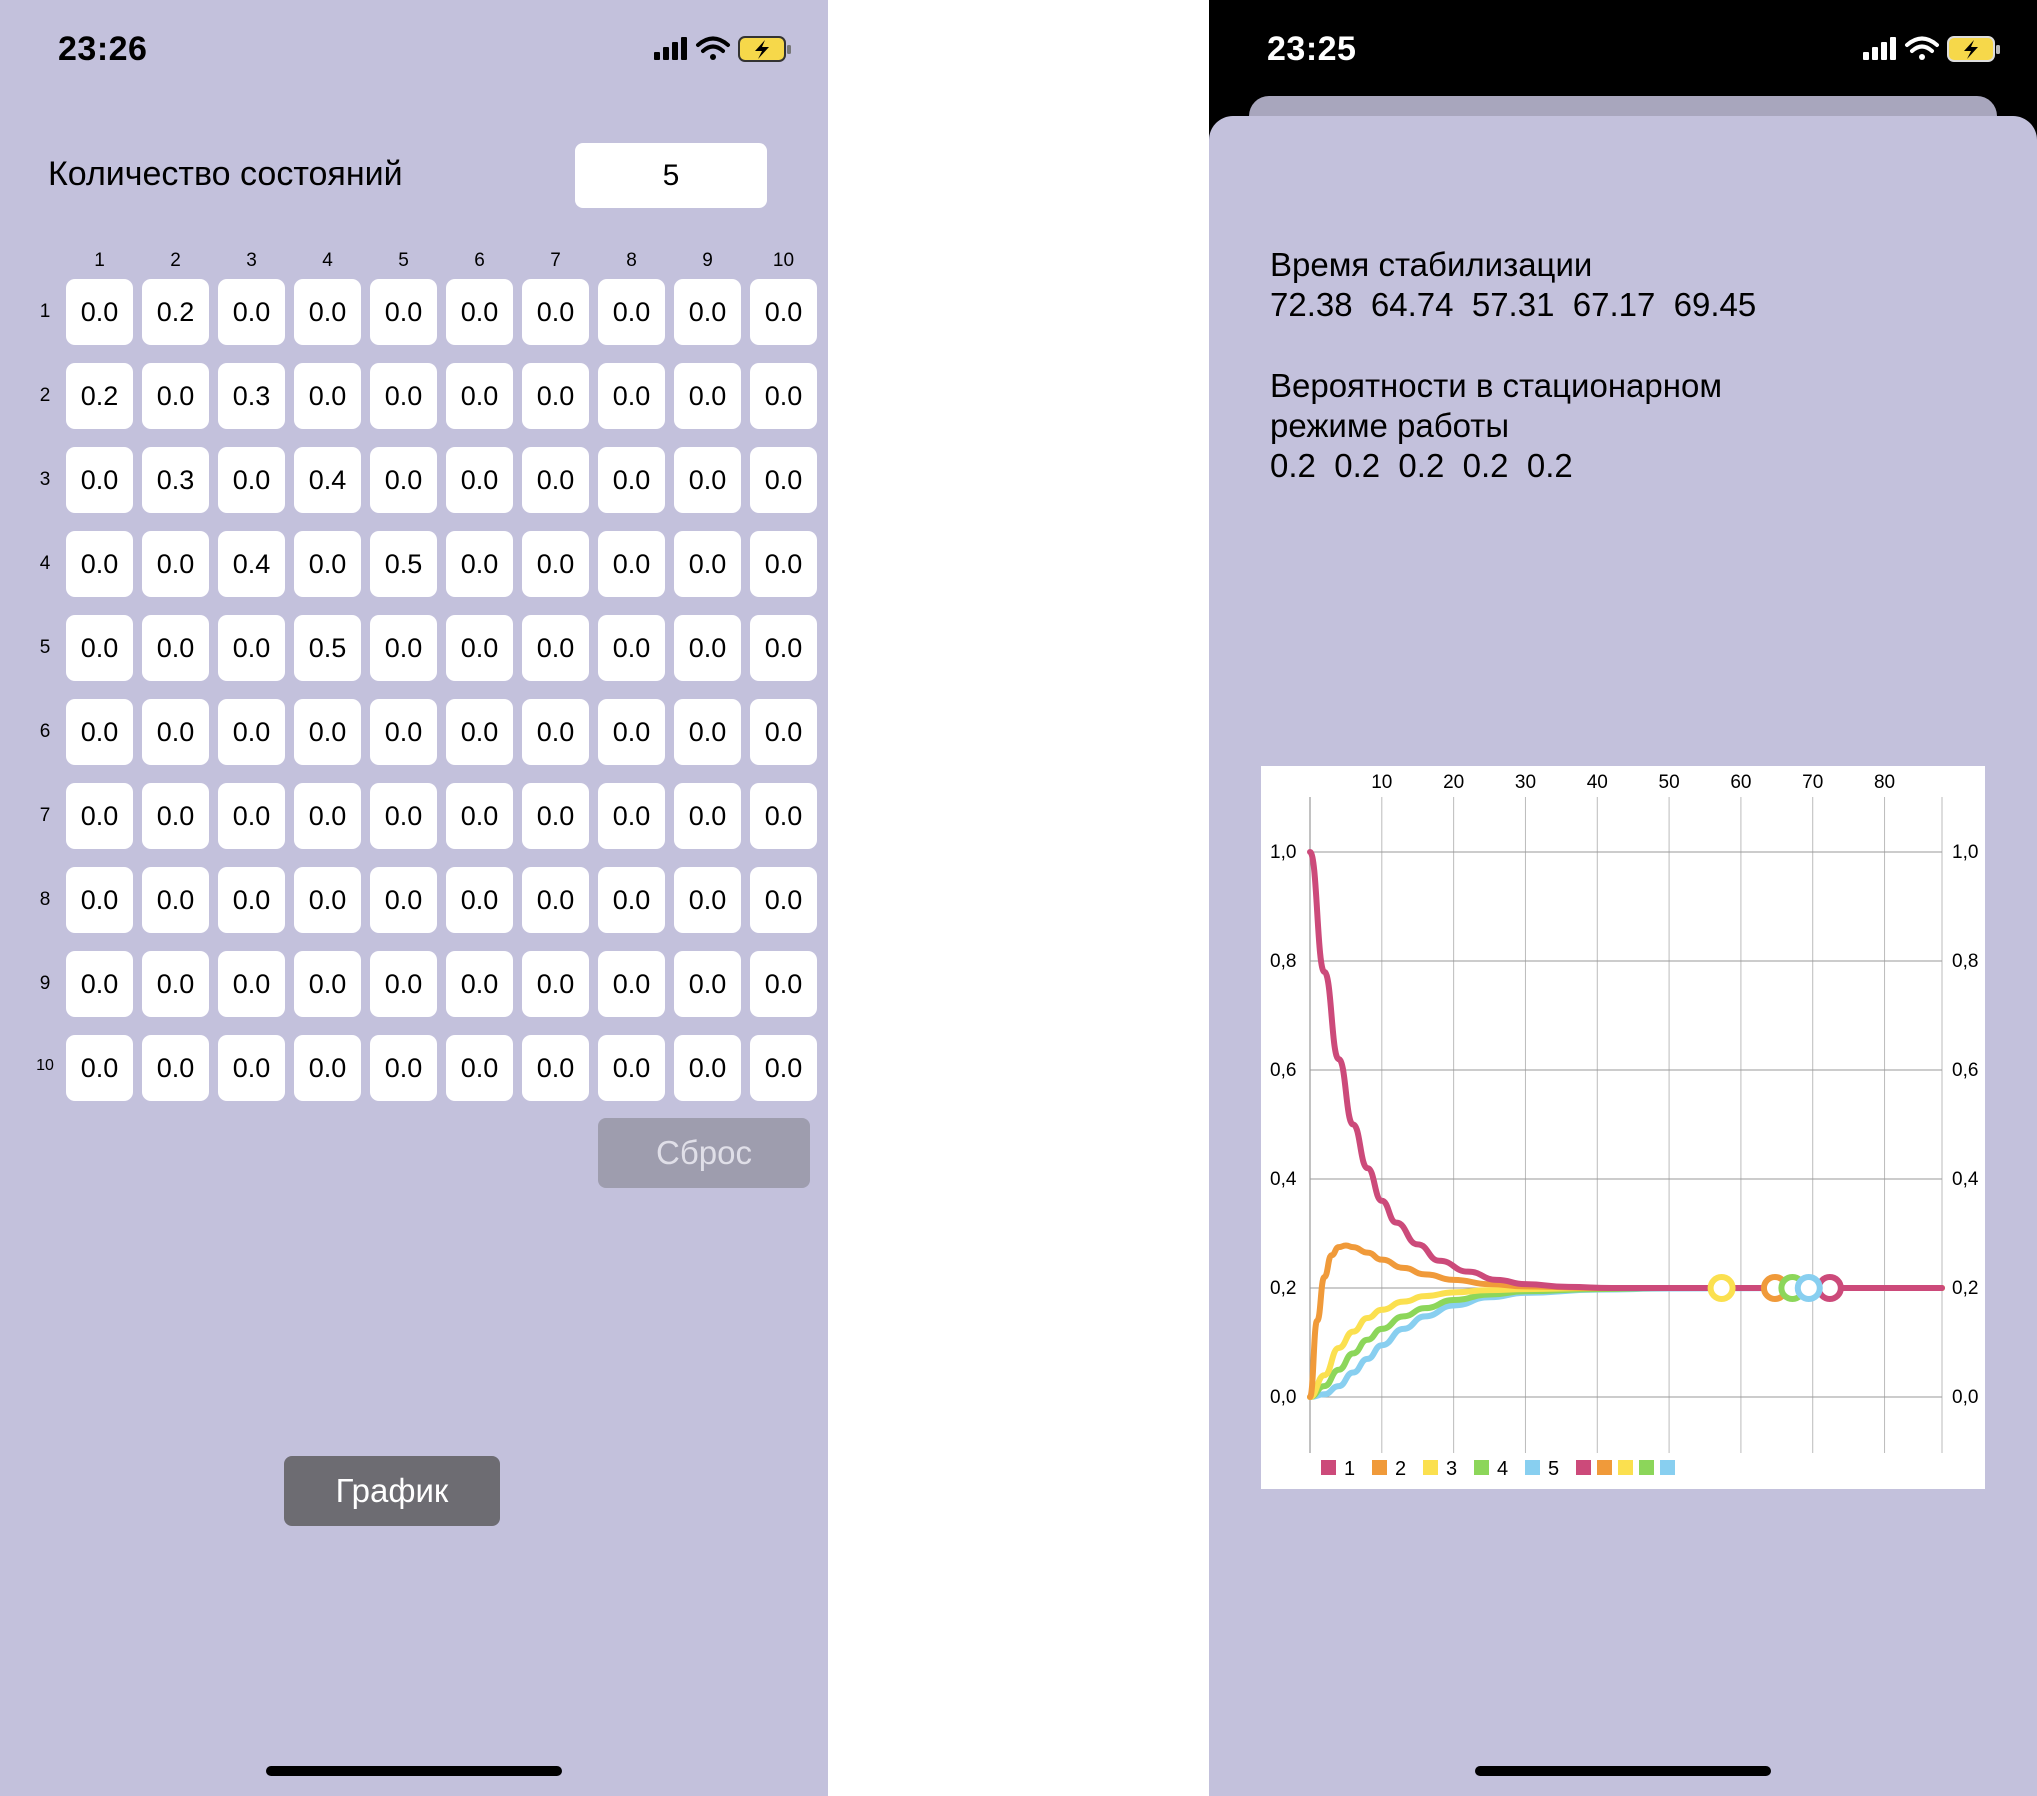 The width and height of the screenshot is (2037, 1796). What do you see at coordinates (392, 1491) in the screenshot?
I see `graph-button: График` at bounding box center [392, 1491].